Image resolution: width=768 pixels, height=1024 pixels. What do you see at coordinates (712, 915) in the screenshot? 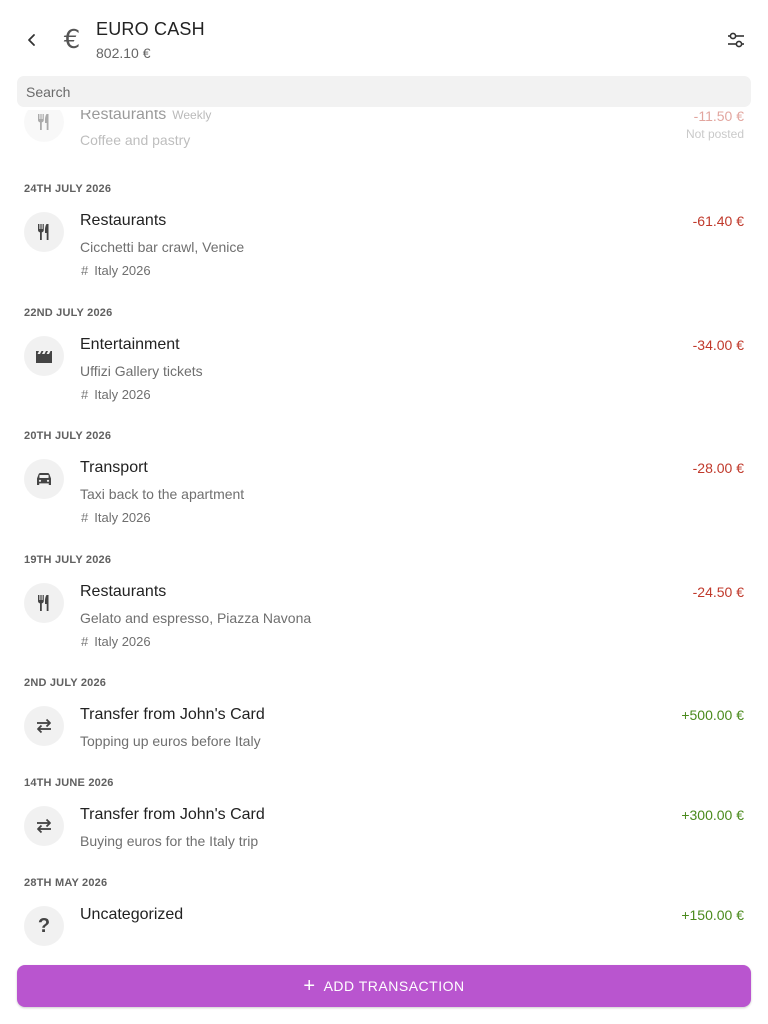
I see `transaction-amount: +150.00 €` at bounding box center [712, 915].